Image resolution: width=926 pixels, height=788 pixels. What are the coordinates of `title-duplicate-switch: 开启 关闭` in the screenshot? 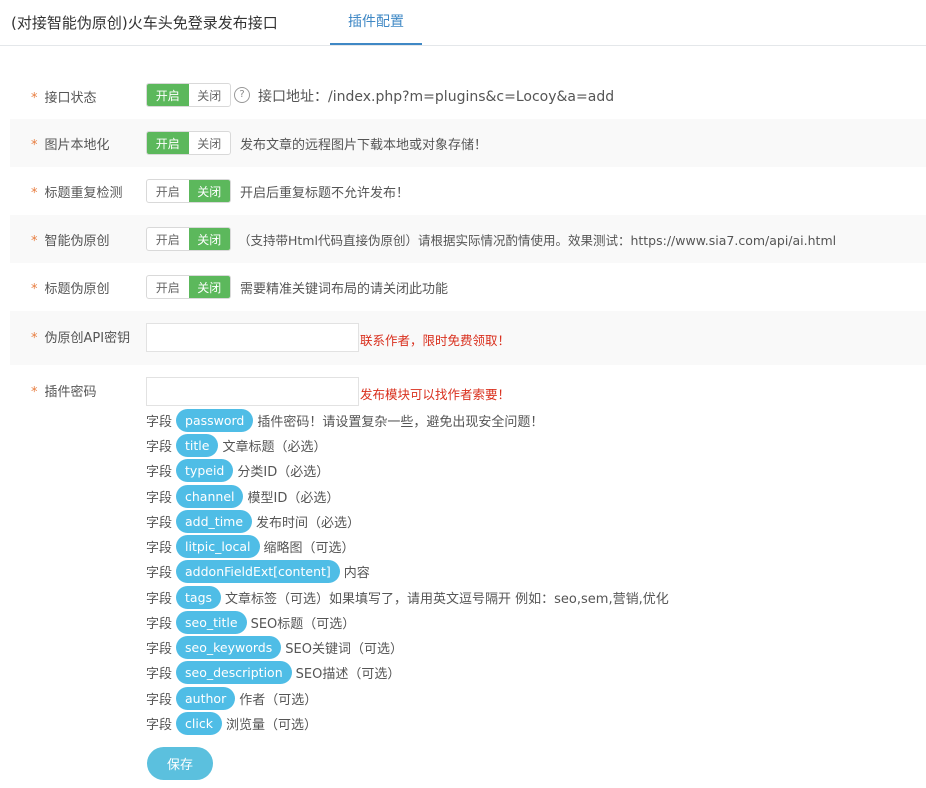 It's located at (188, 191).